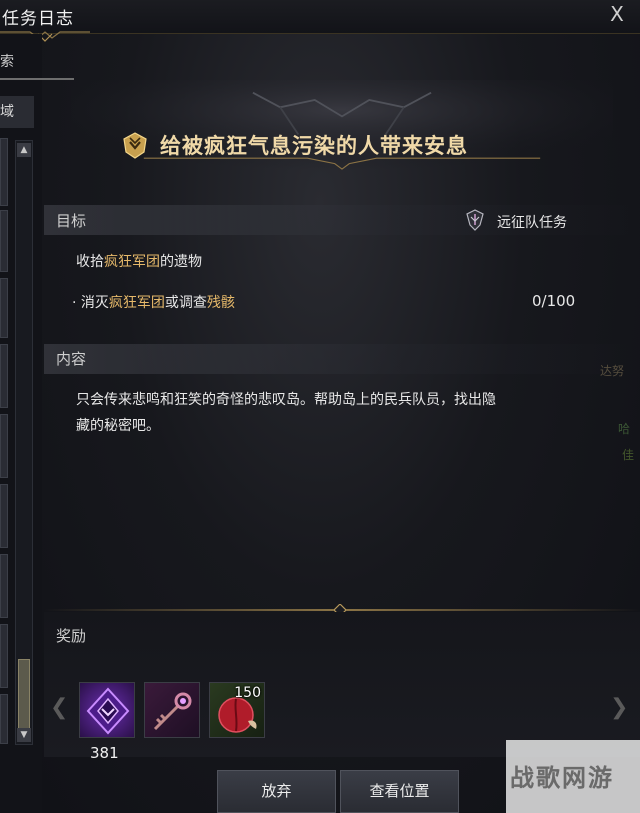 Image resolution: width=640 pixels, height=813 pixels. I want to click on title-bar: 任务日志 X, so click(320, 17).